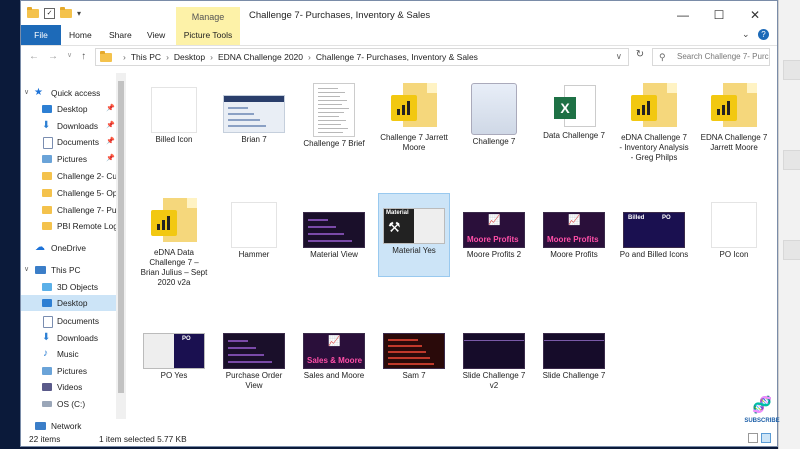 The image size is (800, 449). Describe the element at coordinates (574, 254) in the screenshot. I see `file-name-label: Moore Profits` at that location.